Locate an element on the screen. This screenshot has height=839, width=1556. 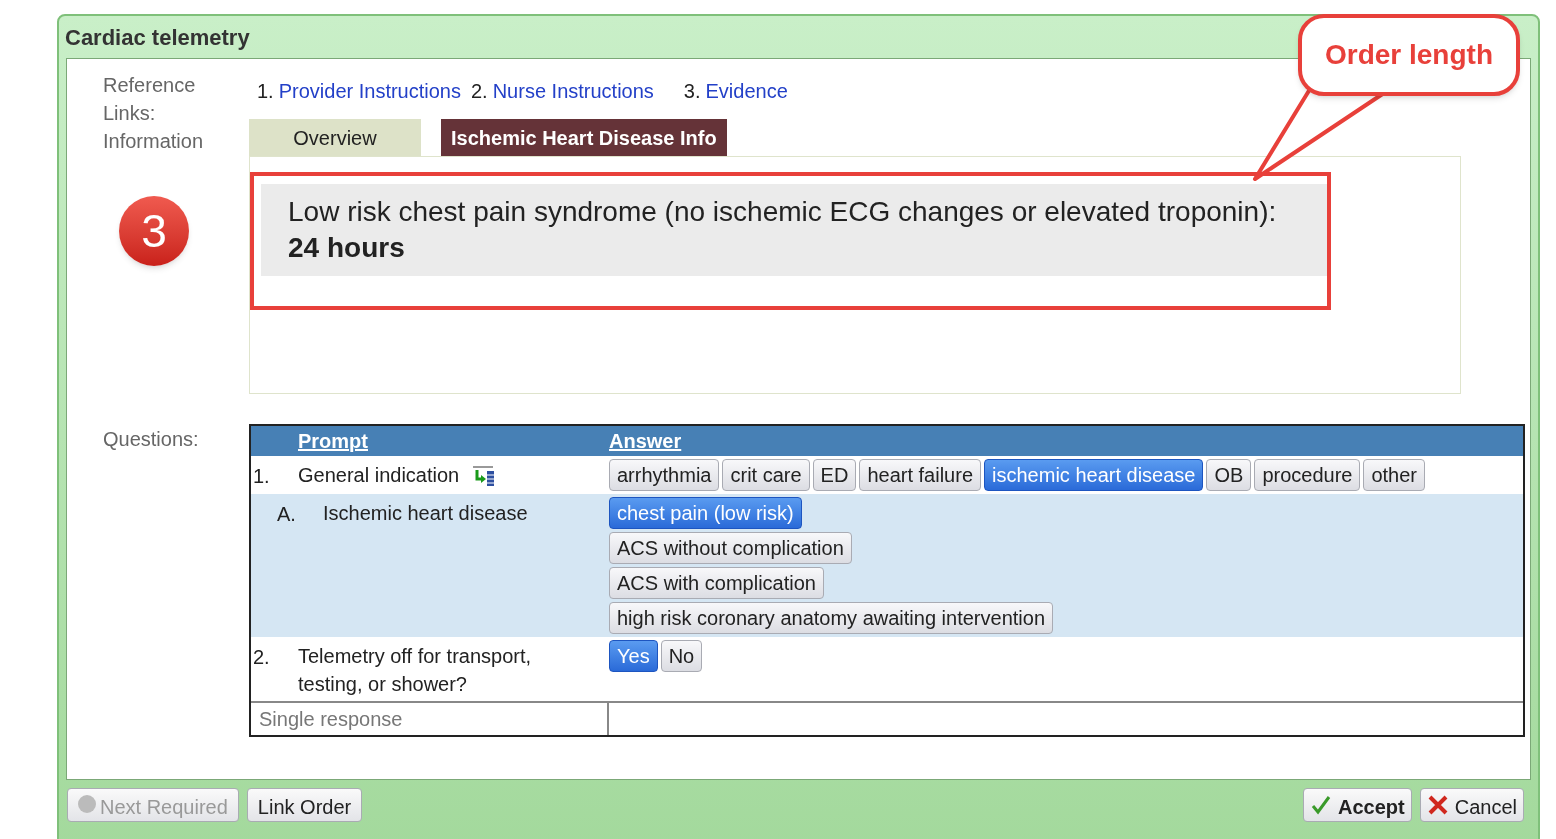
answer-option: crit care is located at coordinates (766, 475).